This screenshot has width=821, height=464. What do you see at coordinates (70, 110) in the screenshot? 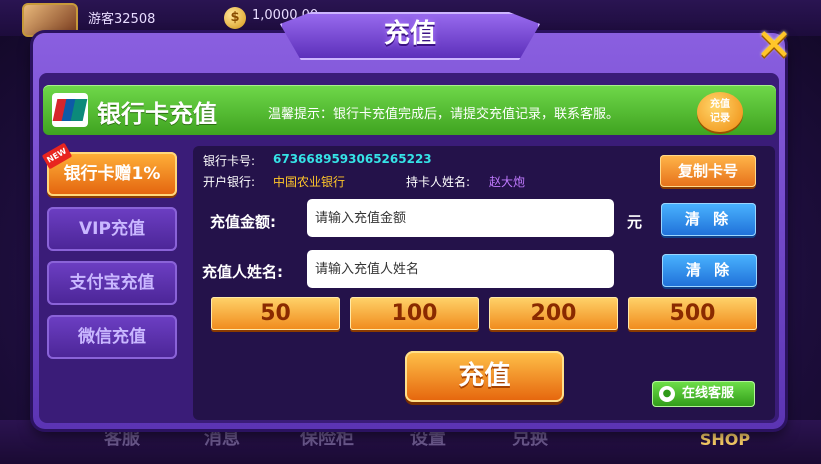
I see `unionpay-logo-icon` at bounding box center [70, 110].